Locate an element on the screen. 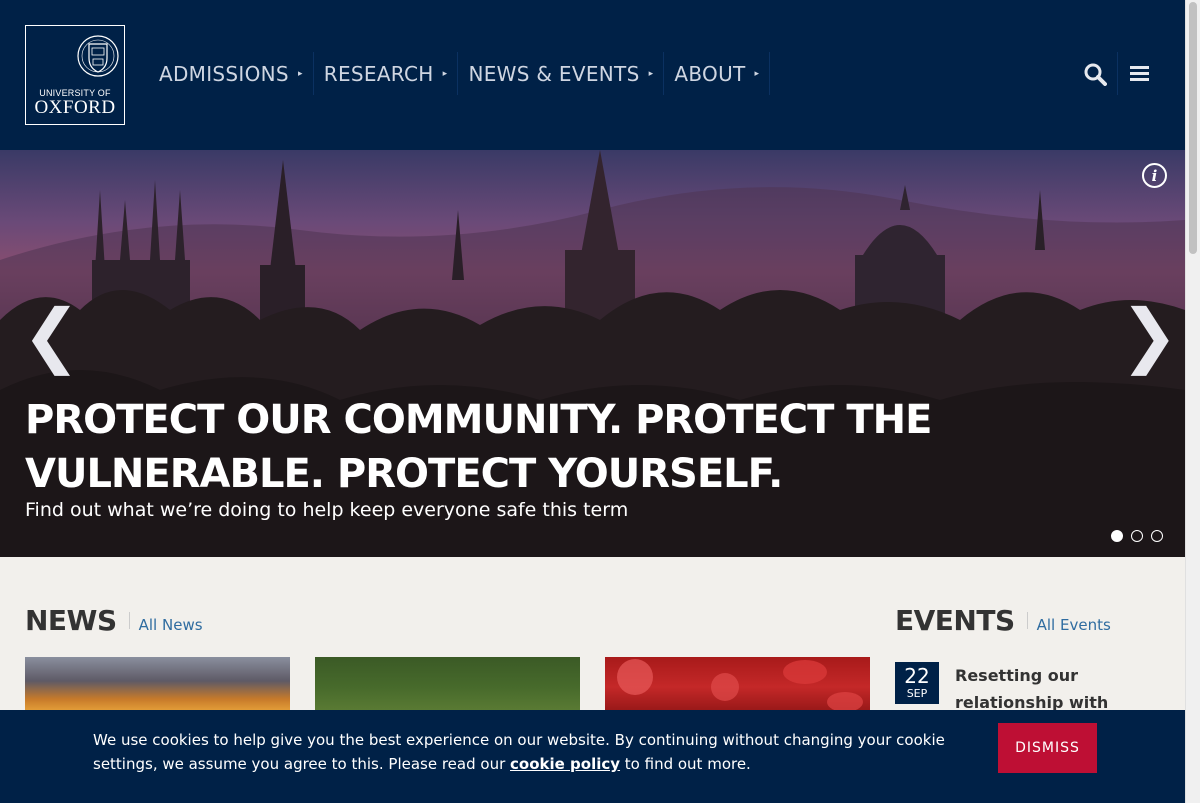 The width and height of the screenshot is (1200, 803). event-date-badge: 22 SEP is located at coordinates (917, 683).